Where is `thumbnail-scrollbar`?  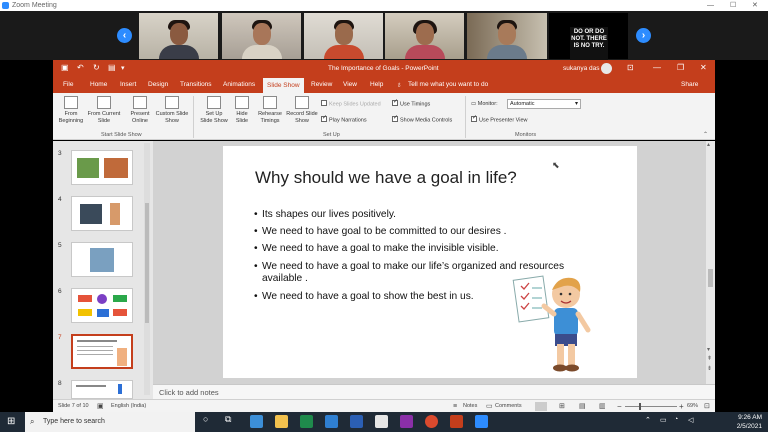 thumbnail-scrollbar is located at coordinates (147, 269).